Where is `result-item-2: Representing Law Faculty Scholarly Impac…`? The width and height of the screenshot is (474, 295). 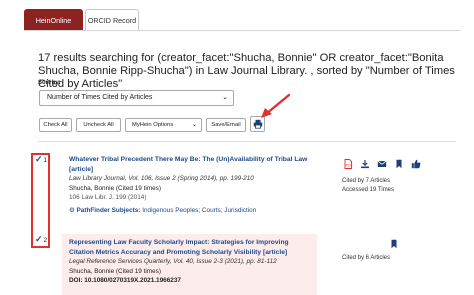 result-item-2: Representing Law Faculty Scholarly Impac… is located at coordinates (192, 262).